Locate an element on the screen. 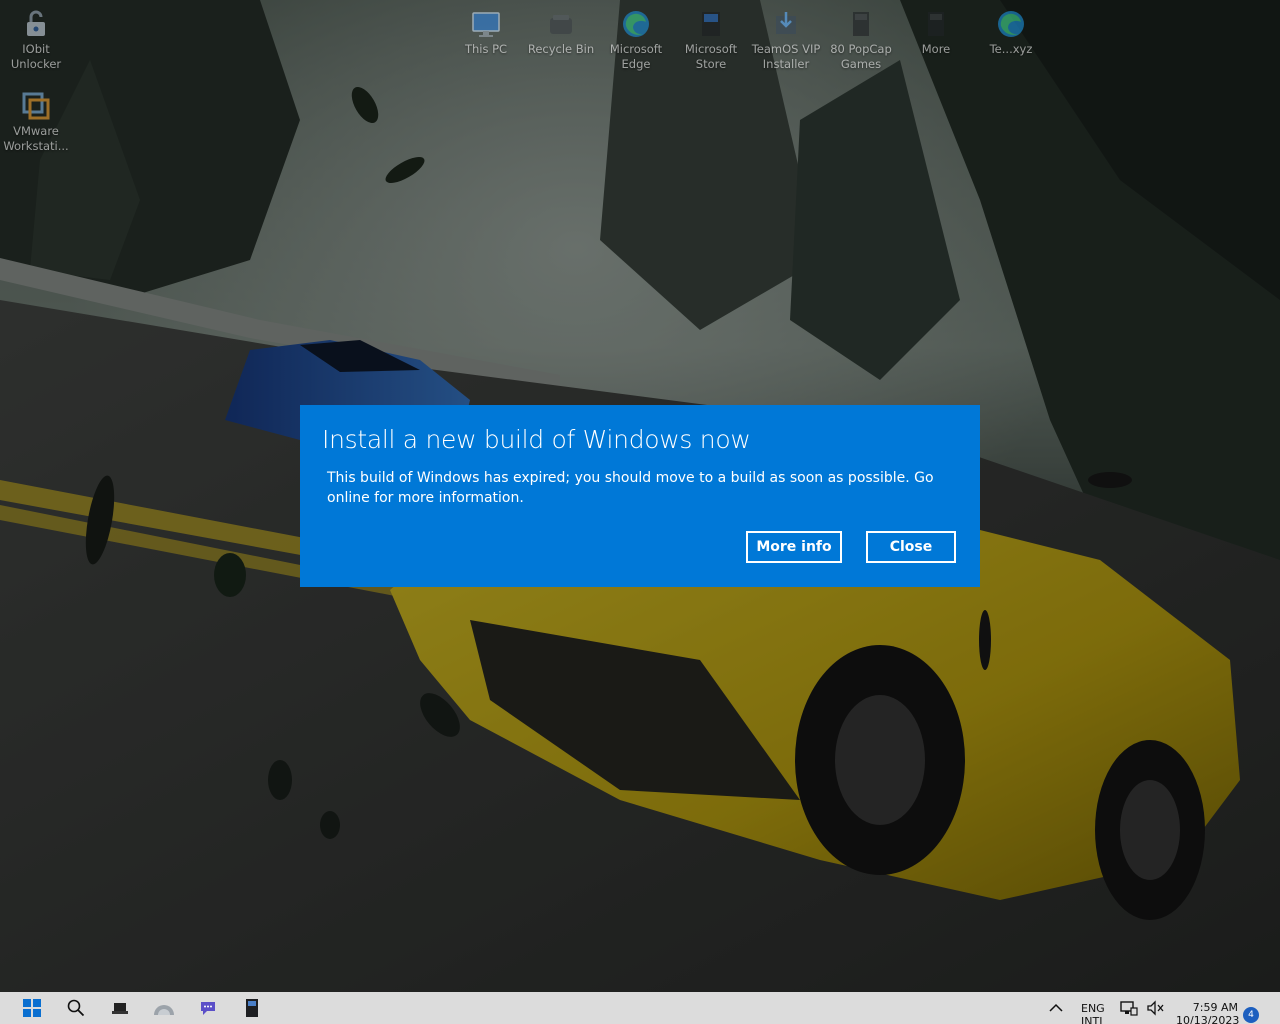  edge-icon is located at coordinates (636, 24).